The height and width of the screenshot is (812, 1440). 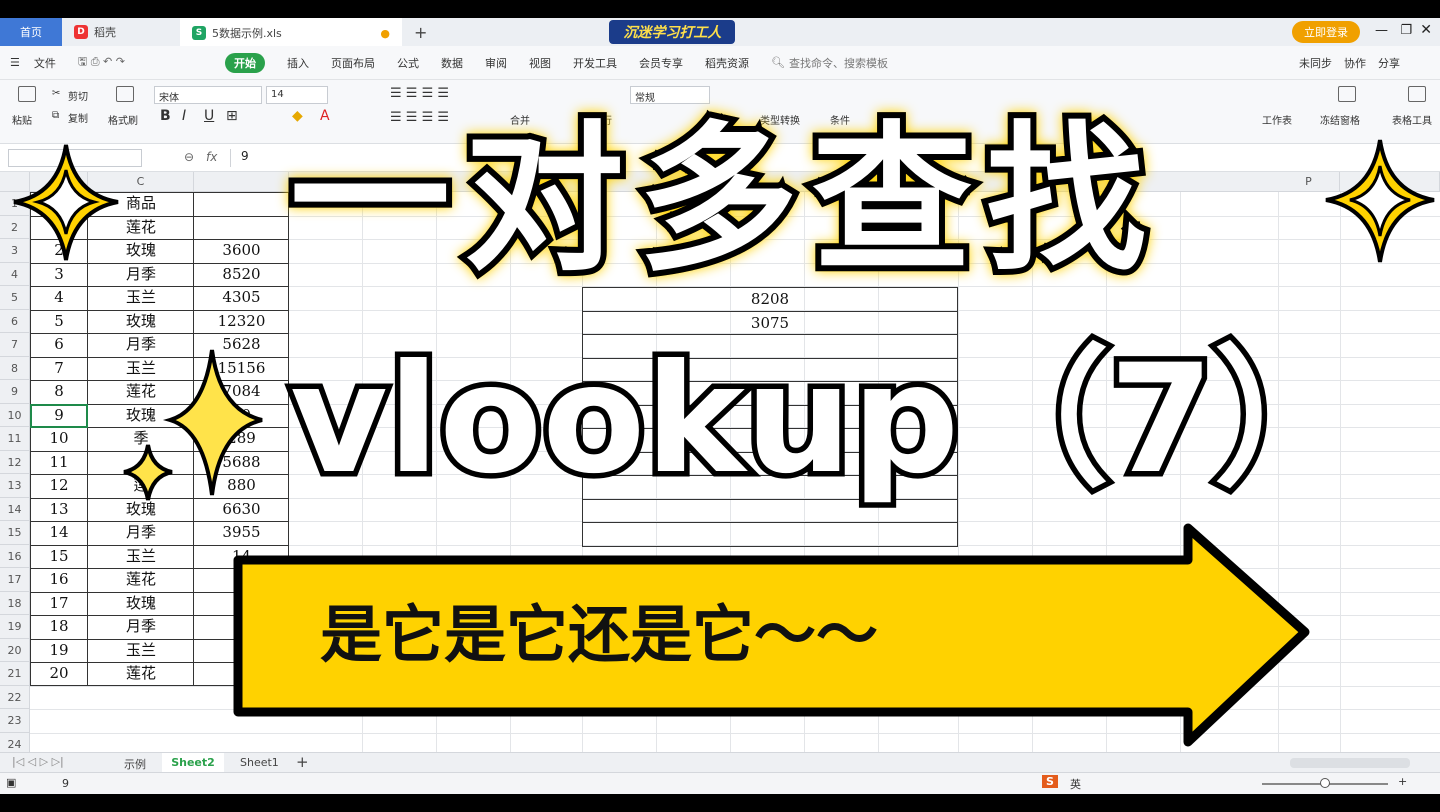 I want to click on arrow-text: 是它是它还是它～～, so click(x=599, y=634).